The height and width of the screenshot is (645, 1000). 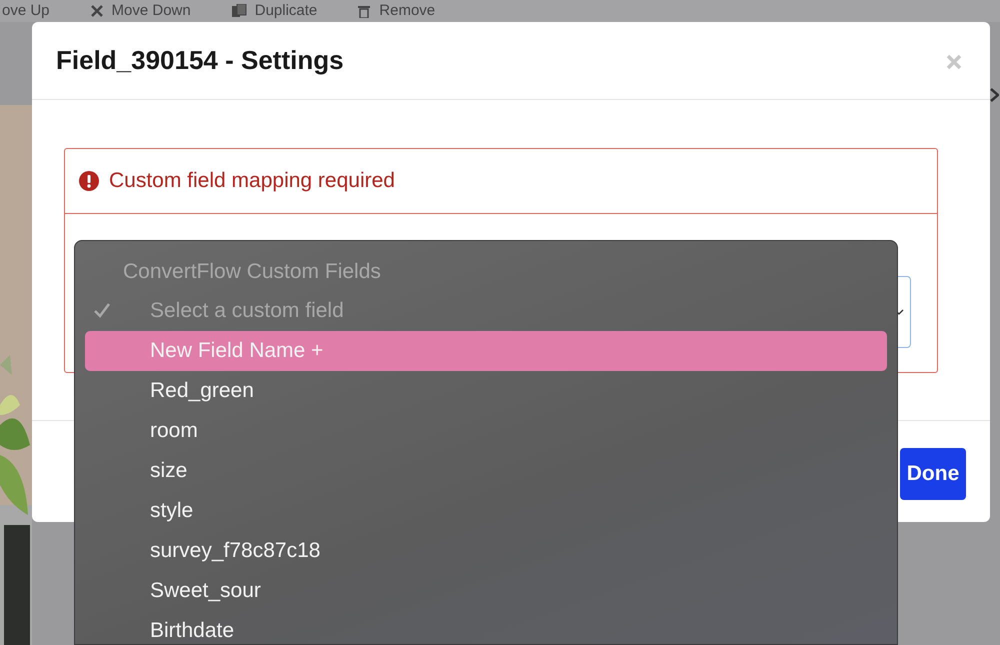 I want to click on copy-icon, so click(x=238, y=11).